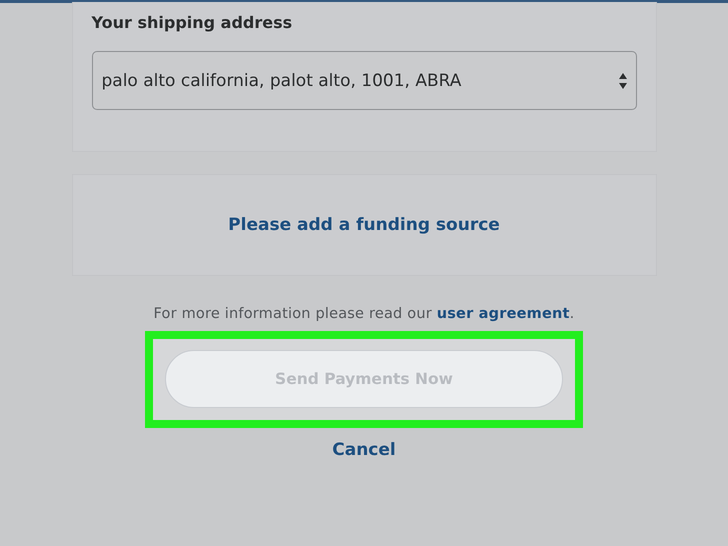 The height and width of the screenshot is (546, 728). Describe the element at coordinates (364, 450) in the screenshot. I see `cancel-link: Cancel` at that location.